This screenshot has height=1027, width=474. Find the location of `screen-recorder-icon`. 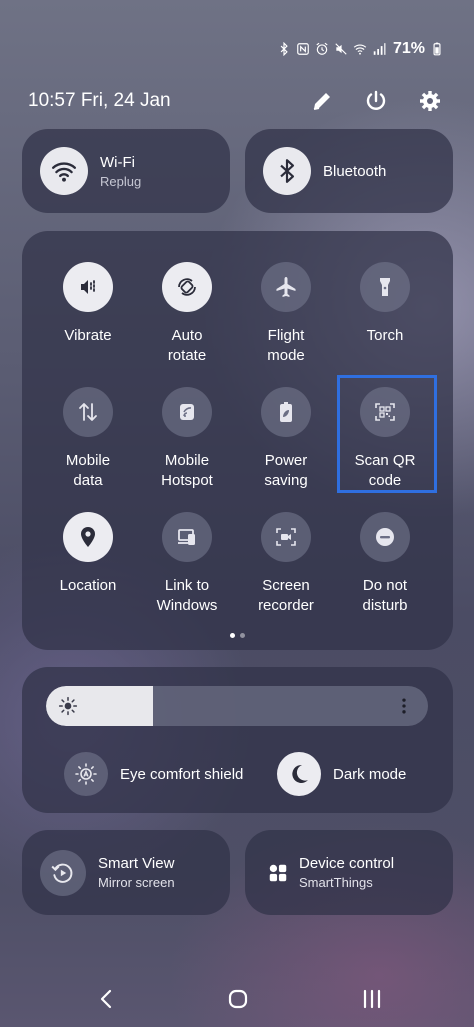

screen-recorder-icon is located at coordinates (286, 537).